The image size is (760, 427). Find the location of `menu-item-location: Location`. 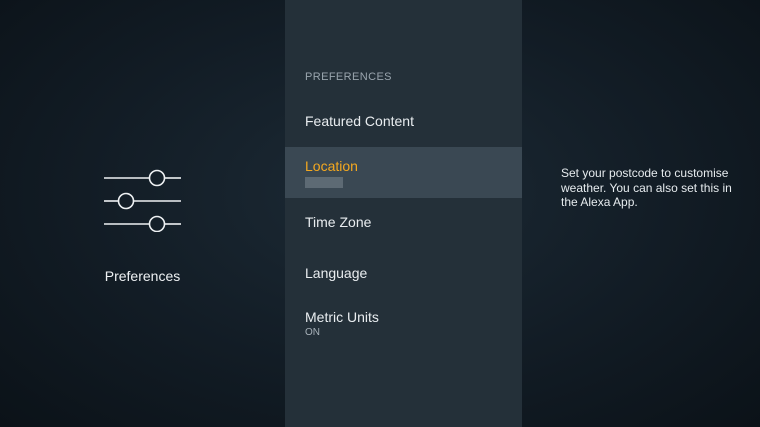

menu-item-location: Location is located at coordinates (403, 172).